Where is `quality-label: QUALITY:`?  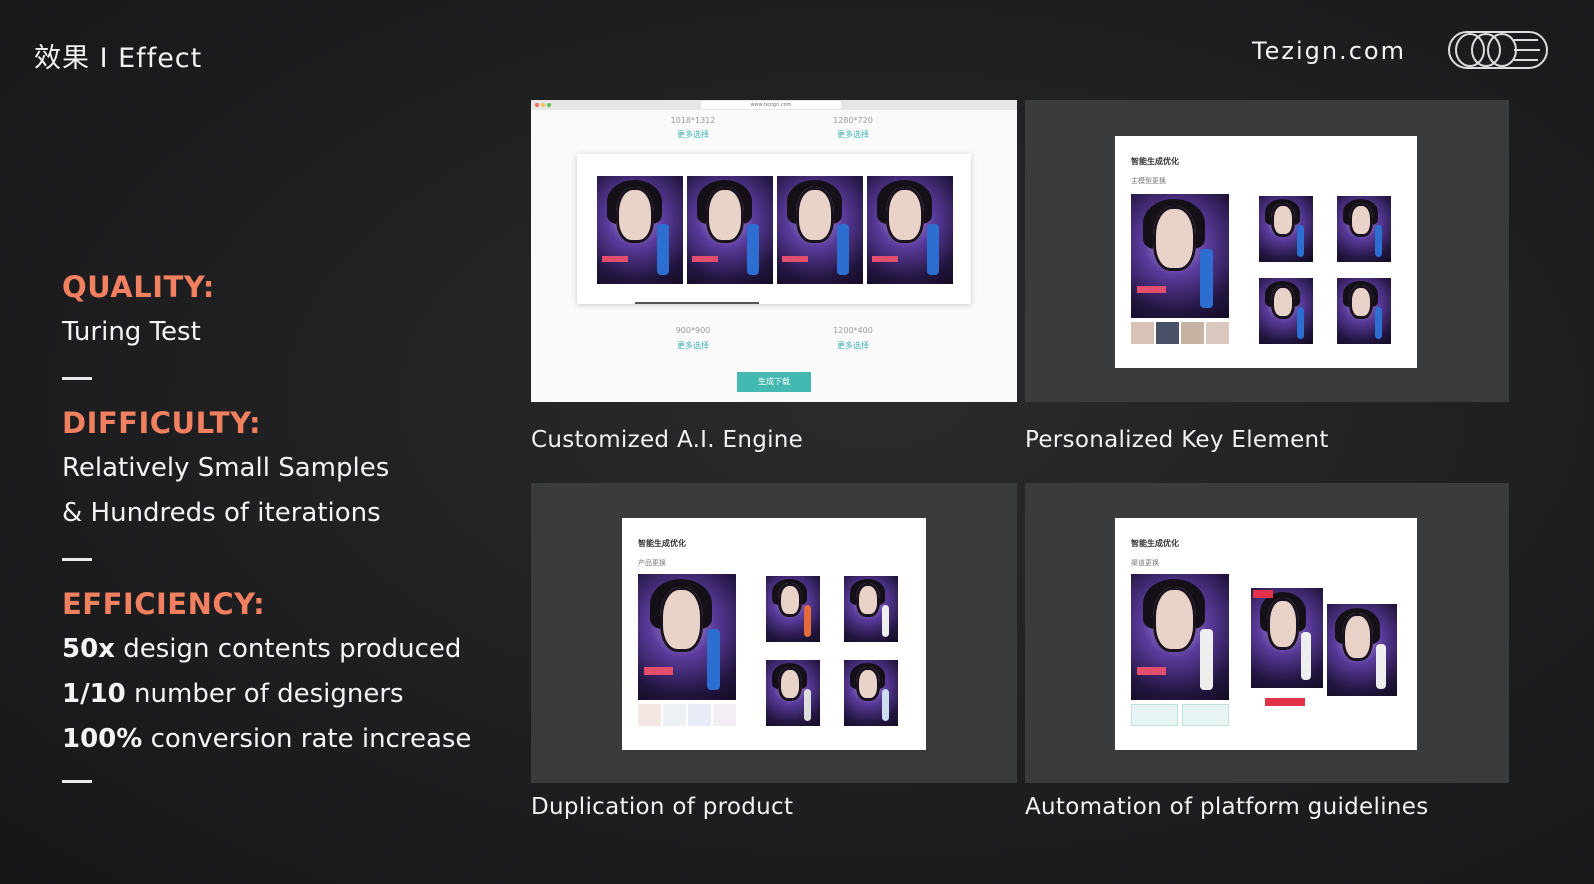 quality-label: QUALITY: is located at coordinates (138, 287).